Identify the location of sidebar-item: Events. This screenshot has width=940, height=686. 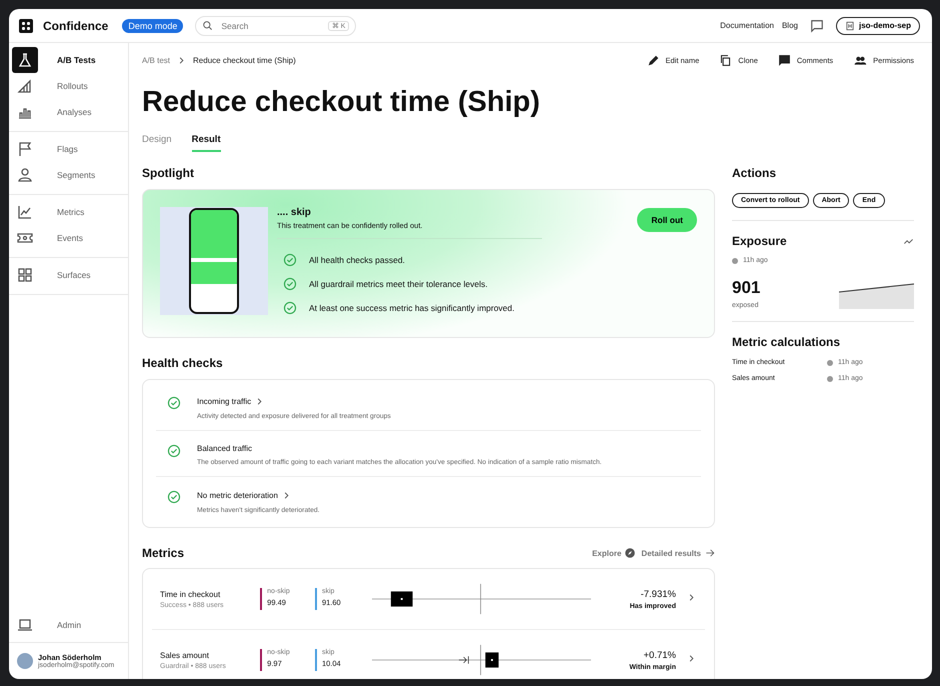
(68, 238).